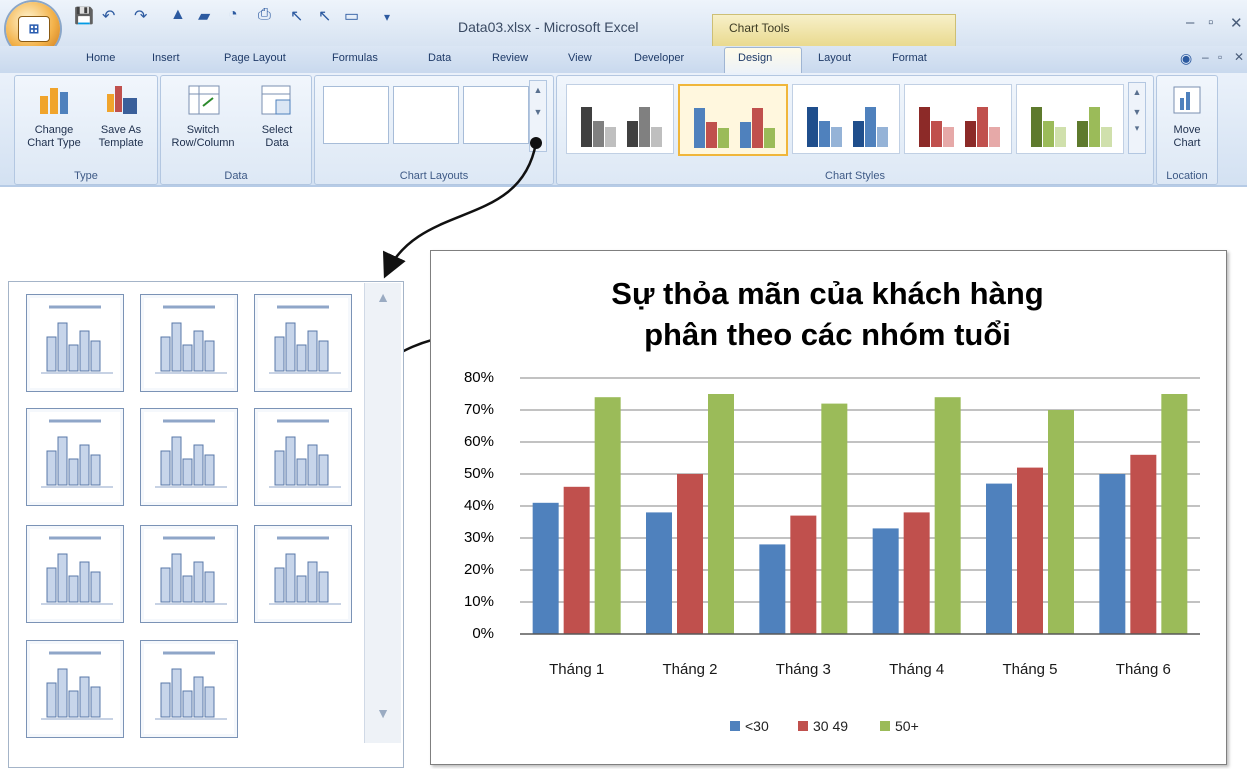  Describe the element at coordinates (1143, 669) in the screenshot. I see `x-tick-label: Tháng 6` at that location.